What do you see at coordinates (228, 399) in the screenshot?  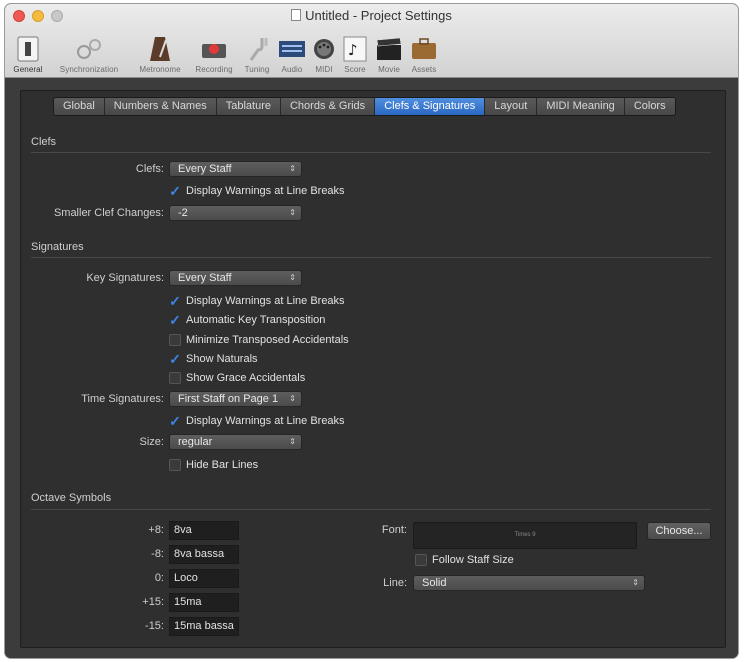 I see `time-signatures-popup-value: First Staff on Page 1` at bounding box center [228, 399].